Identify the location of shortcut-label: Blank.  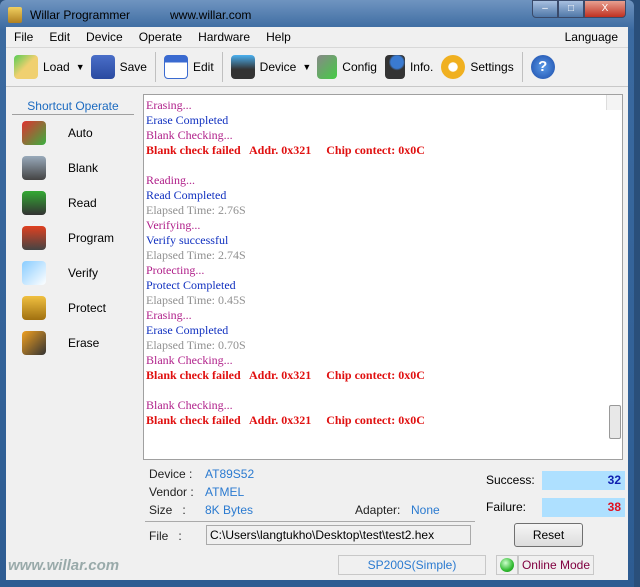
(83, 167).